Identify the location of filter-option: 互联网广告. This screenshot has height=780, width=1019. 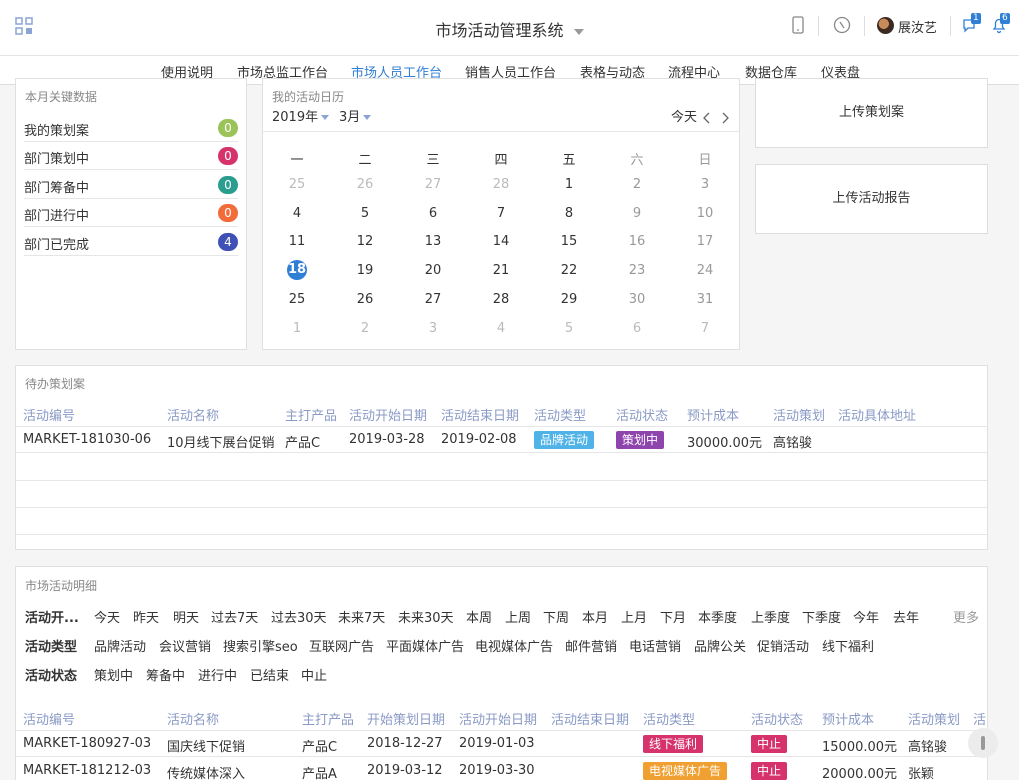
(341, 645).